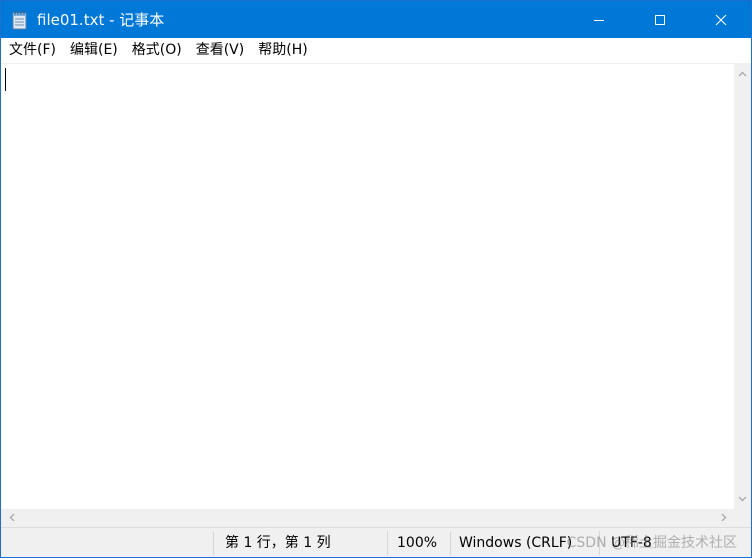 The image size is (752, 558). What do you see at coordinates (101, 20) in the screenshot?
I see `window-title: file01.txt - 记事本` at bounding box center [101, 20].